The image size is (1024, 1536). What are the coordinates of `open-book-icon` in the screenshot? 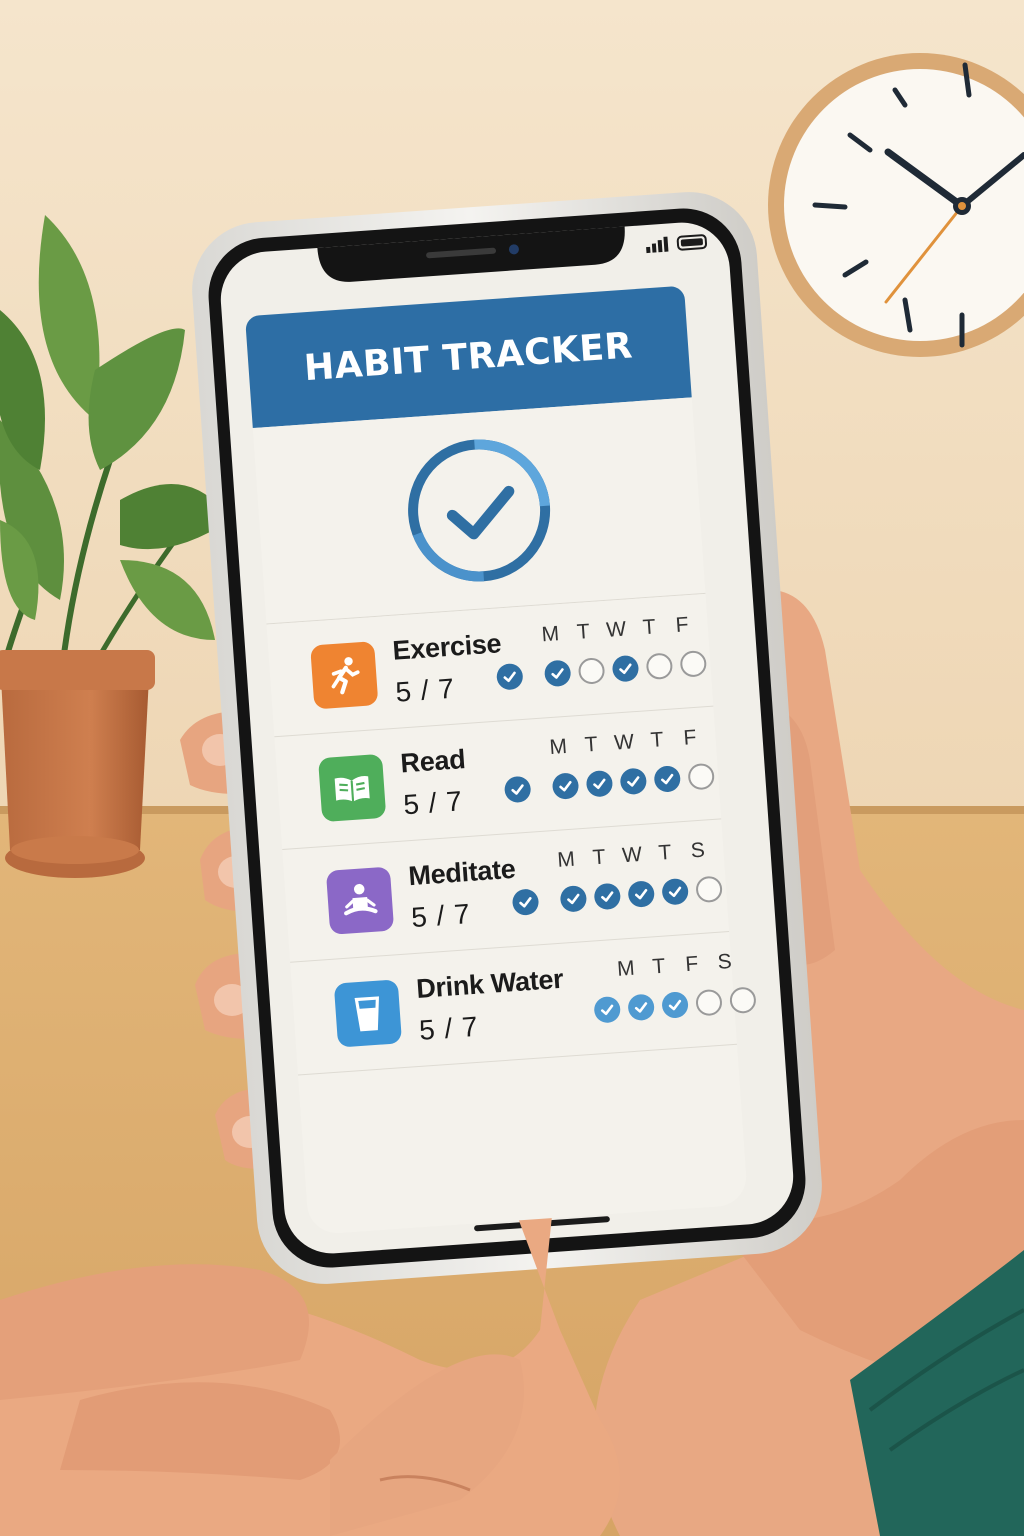 It's located at (352, 788).